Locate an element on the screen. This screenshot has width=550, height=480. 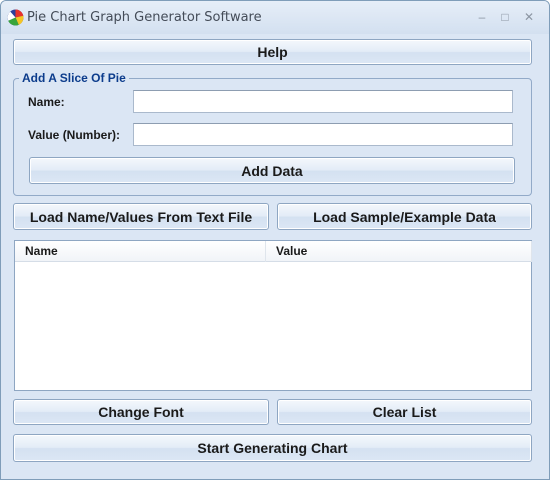
add-data-button-label: Add Data is located at coordinates (272, 170).